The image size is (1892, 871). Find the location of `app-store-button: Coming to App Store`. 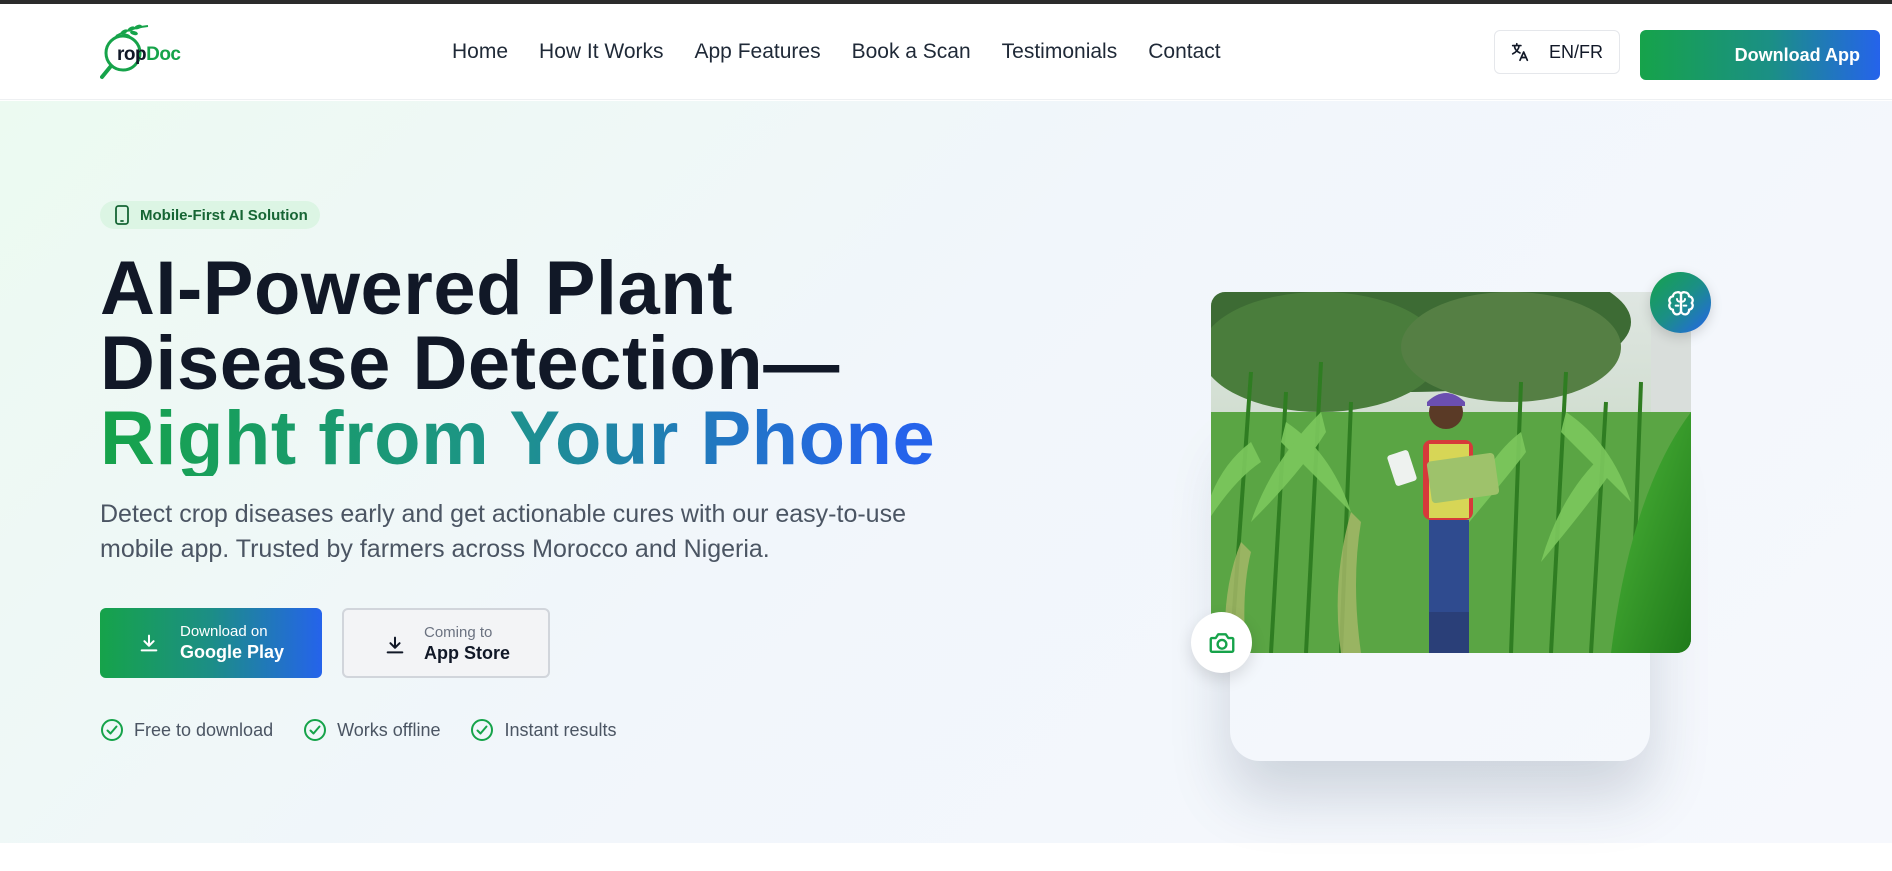

app-store-button: Coming to App Store is located at coordinates (446, 643).